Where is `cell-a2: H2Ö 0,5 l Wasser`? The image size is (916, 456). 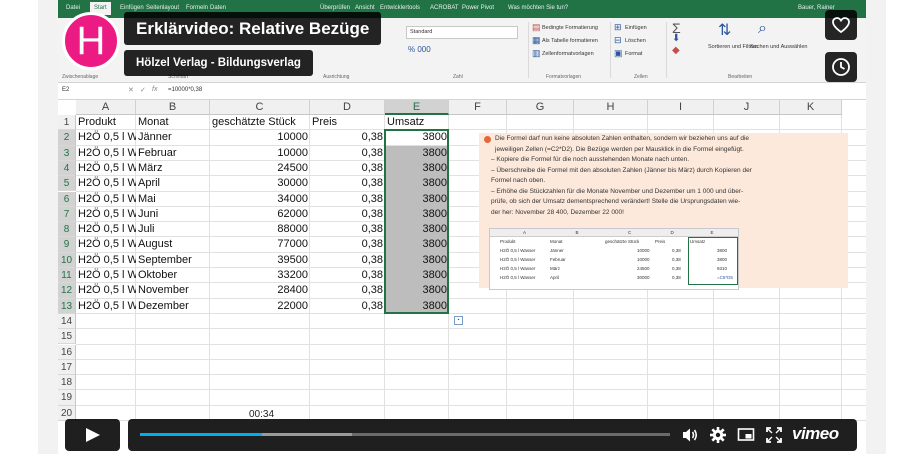 cell-a2: H2Ö 0,5 l Wasser is located at coordinates (106, 137).